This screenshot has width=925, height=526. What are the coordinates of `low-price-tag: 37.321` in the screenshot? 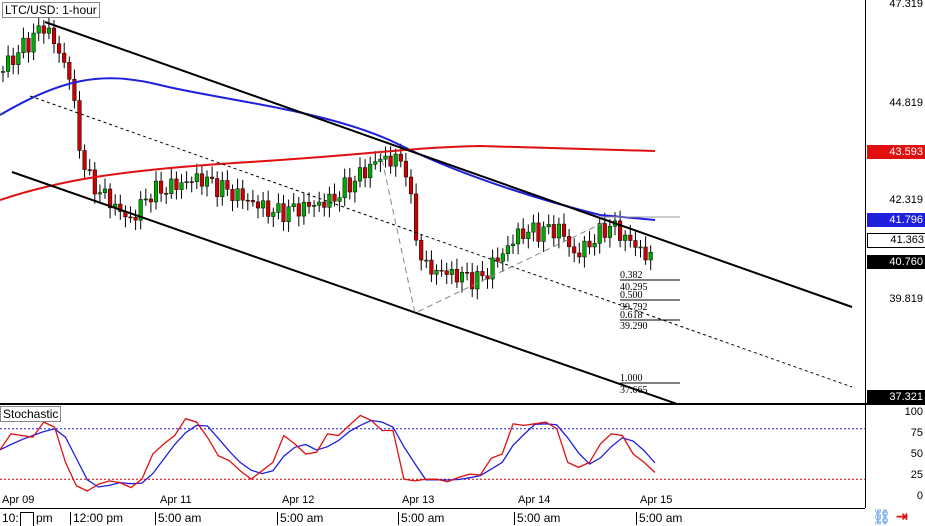 It's located at (896, 397).